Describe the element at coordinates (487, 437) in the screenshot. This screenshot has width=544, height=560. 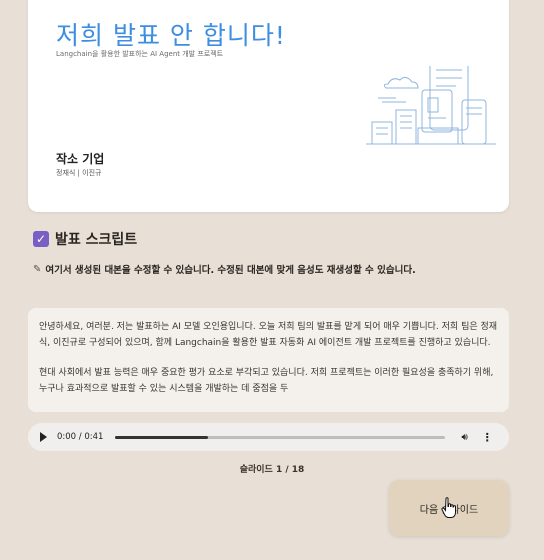
I see `more-vertical-icon: ⋮` at that location.